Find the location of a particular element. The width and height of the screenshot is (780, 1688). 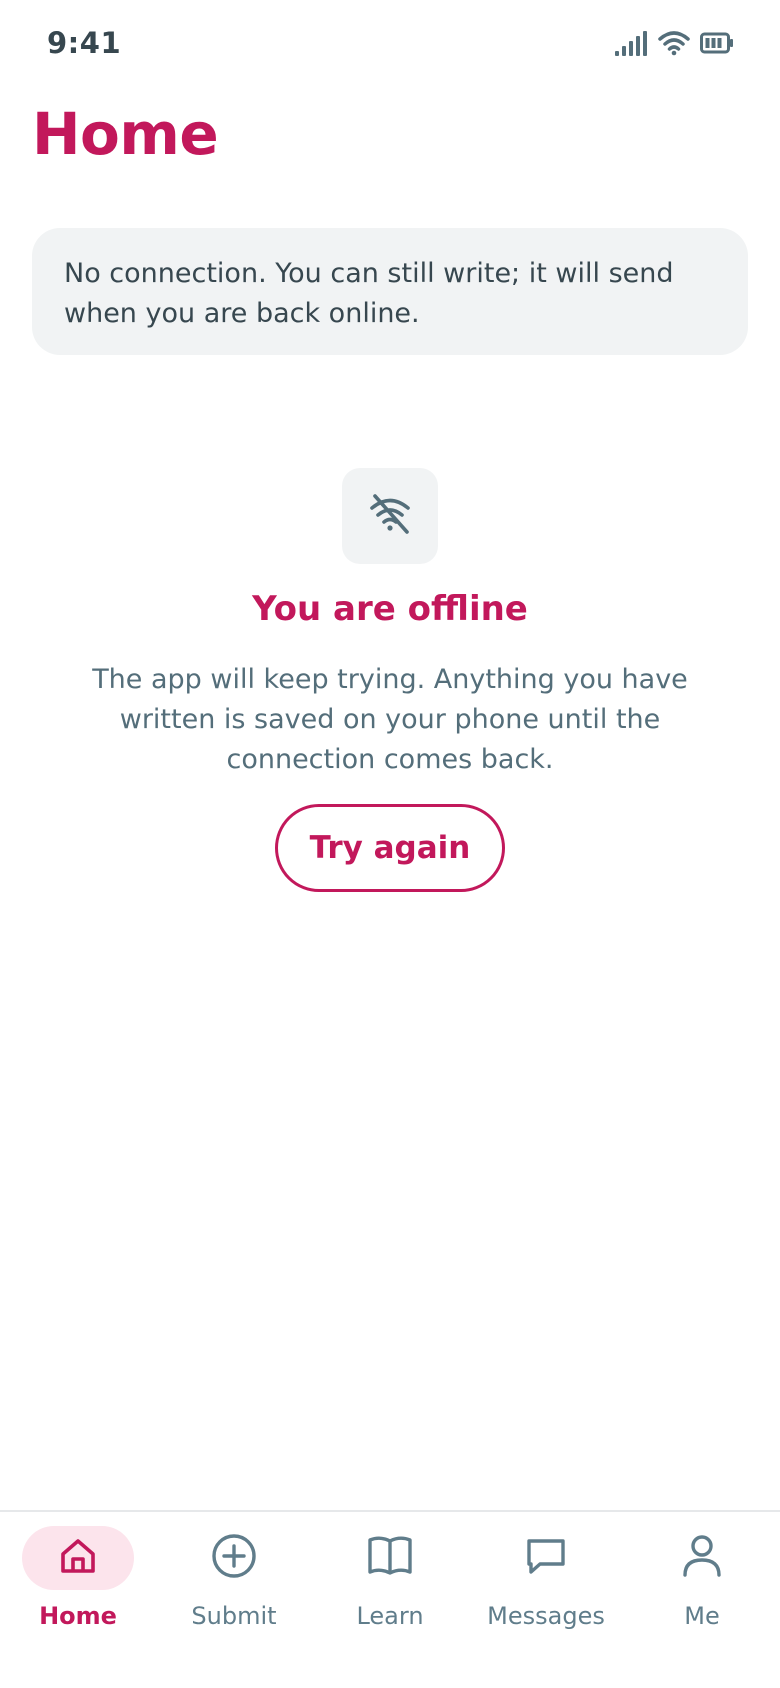

wifi-icon is located at coordinates (674, 43).